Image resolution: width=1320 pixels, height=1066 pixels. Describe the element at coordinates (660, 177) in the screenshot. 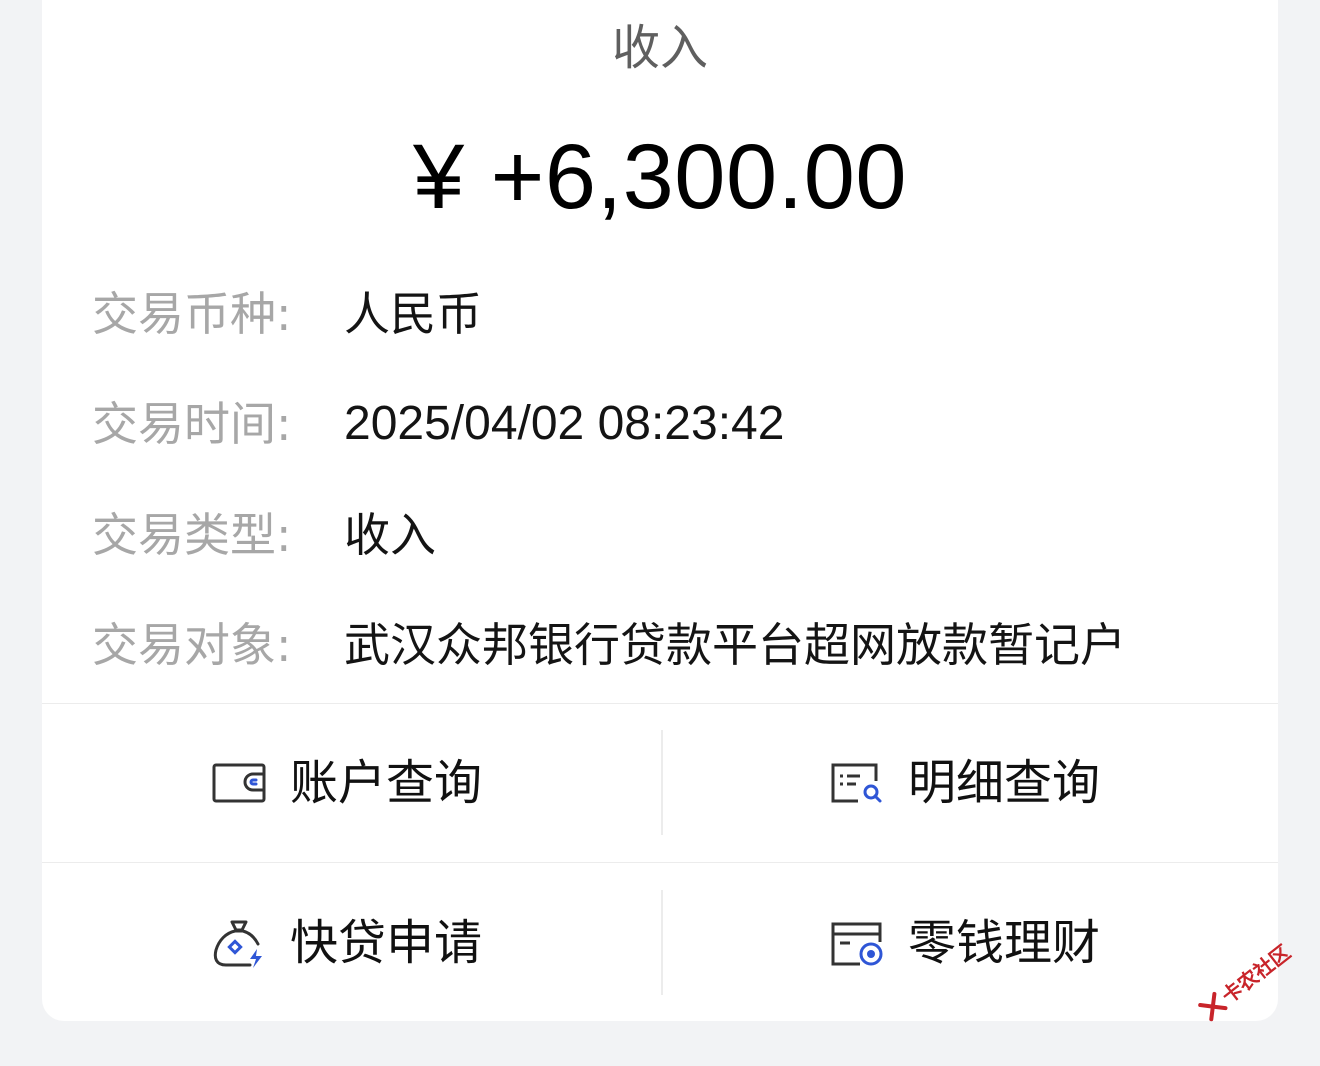

I see `transaction-amount: ¥ +6,300.00` at that location.